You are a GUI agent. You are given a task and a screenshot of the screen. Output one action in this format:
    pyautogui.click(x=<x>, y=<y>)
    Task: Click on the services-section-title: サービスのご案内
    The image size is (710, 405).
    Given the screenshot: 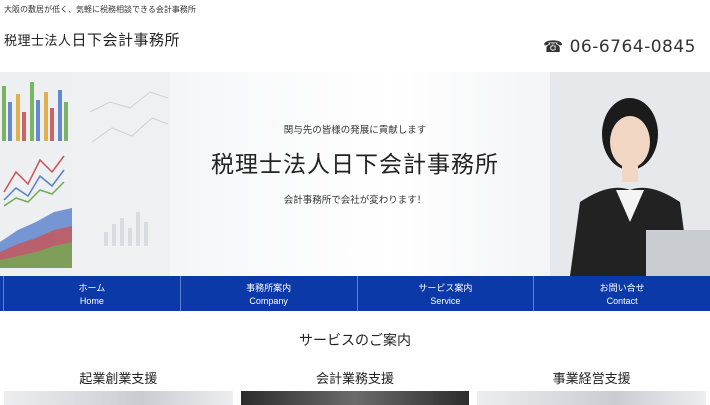 What is the action you would take?
    pyautogui.click(x=355, y=341)
    